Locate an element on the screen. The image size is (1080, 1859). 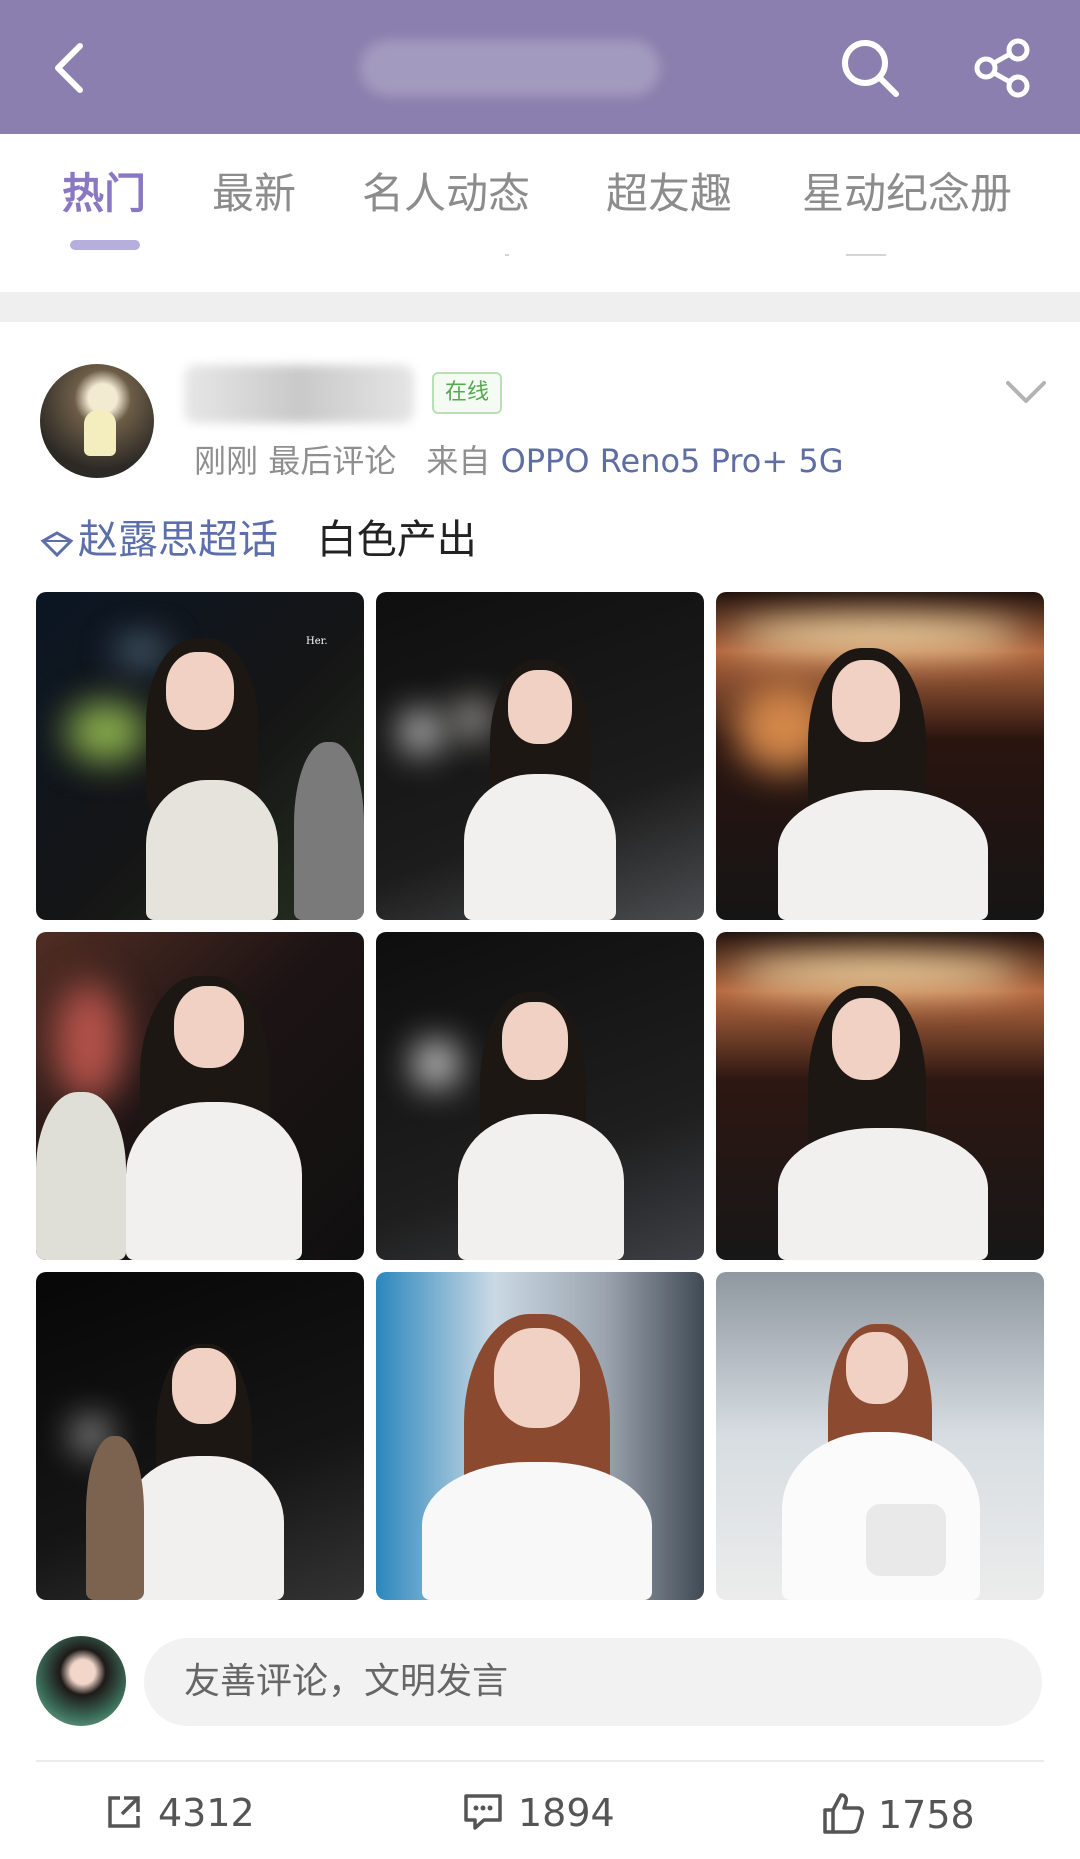
repost-icon is located at coordinates (124, 1812).